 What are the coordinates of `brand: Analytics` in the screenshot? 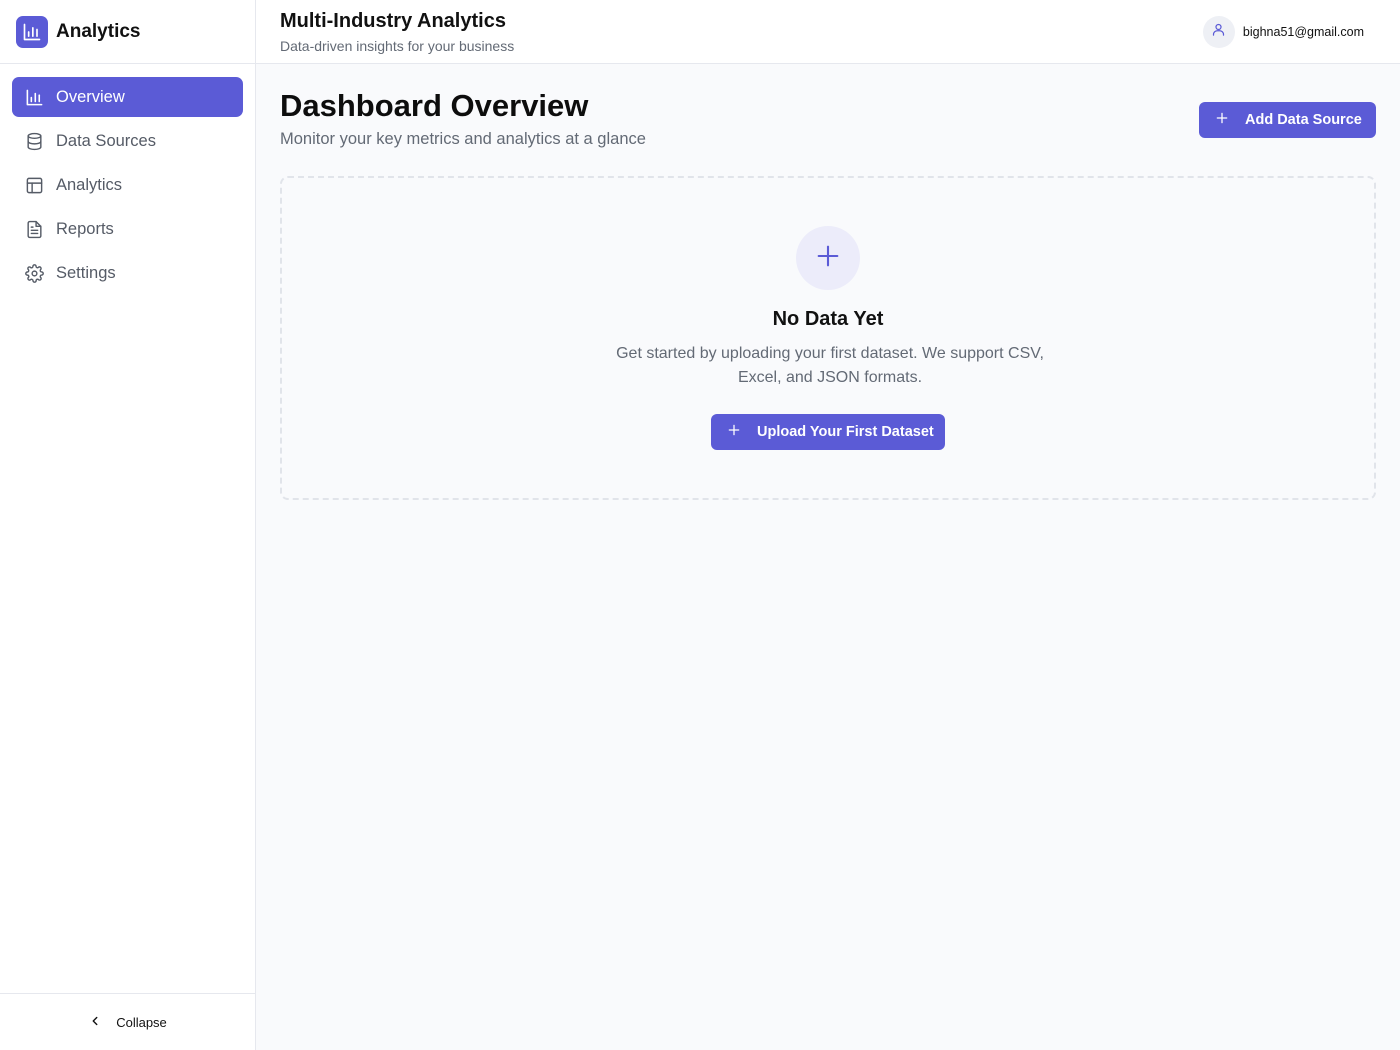 It's located at (127, 32).